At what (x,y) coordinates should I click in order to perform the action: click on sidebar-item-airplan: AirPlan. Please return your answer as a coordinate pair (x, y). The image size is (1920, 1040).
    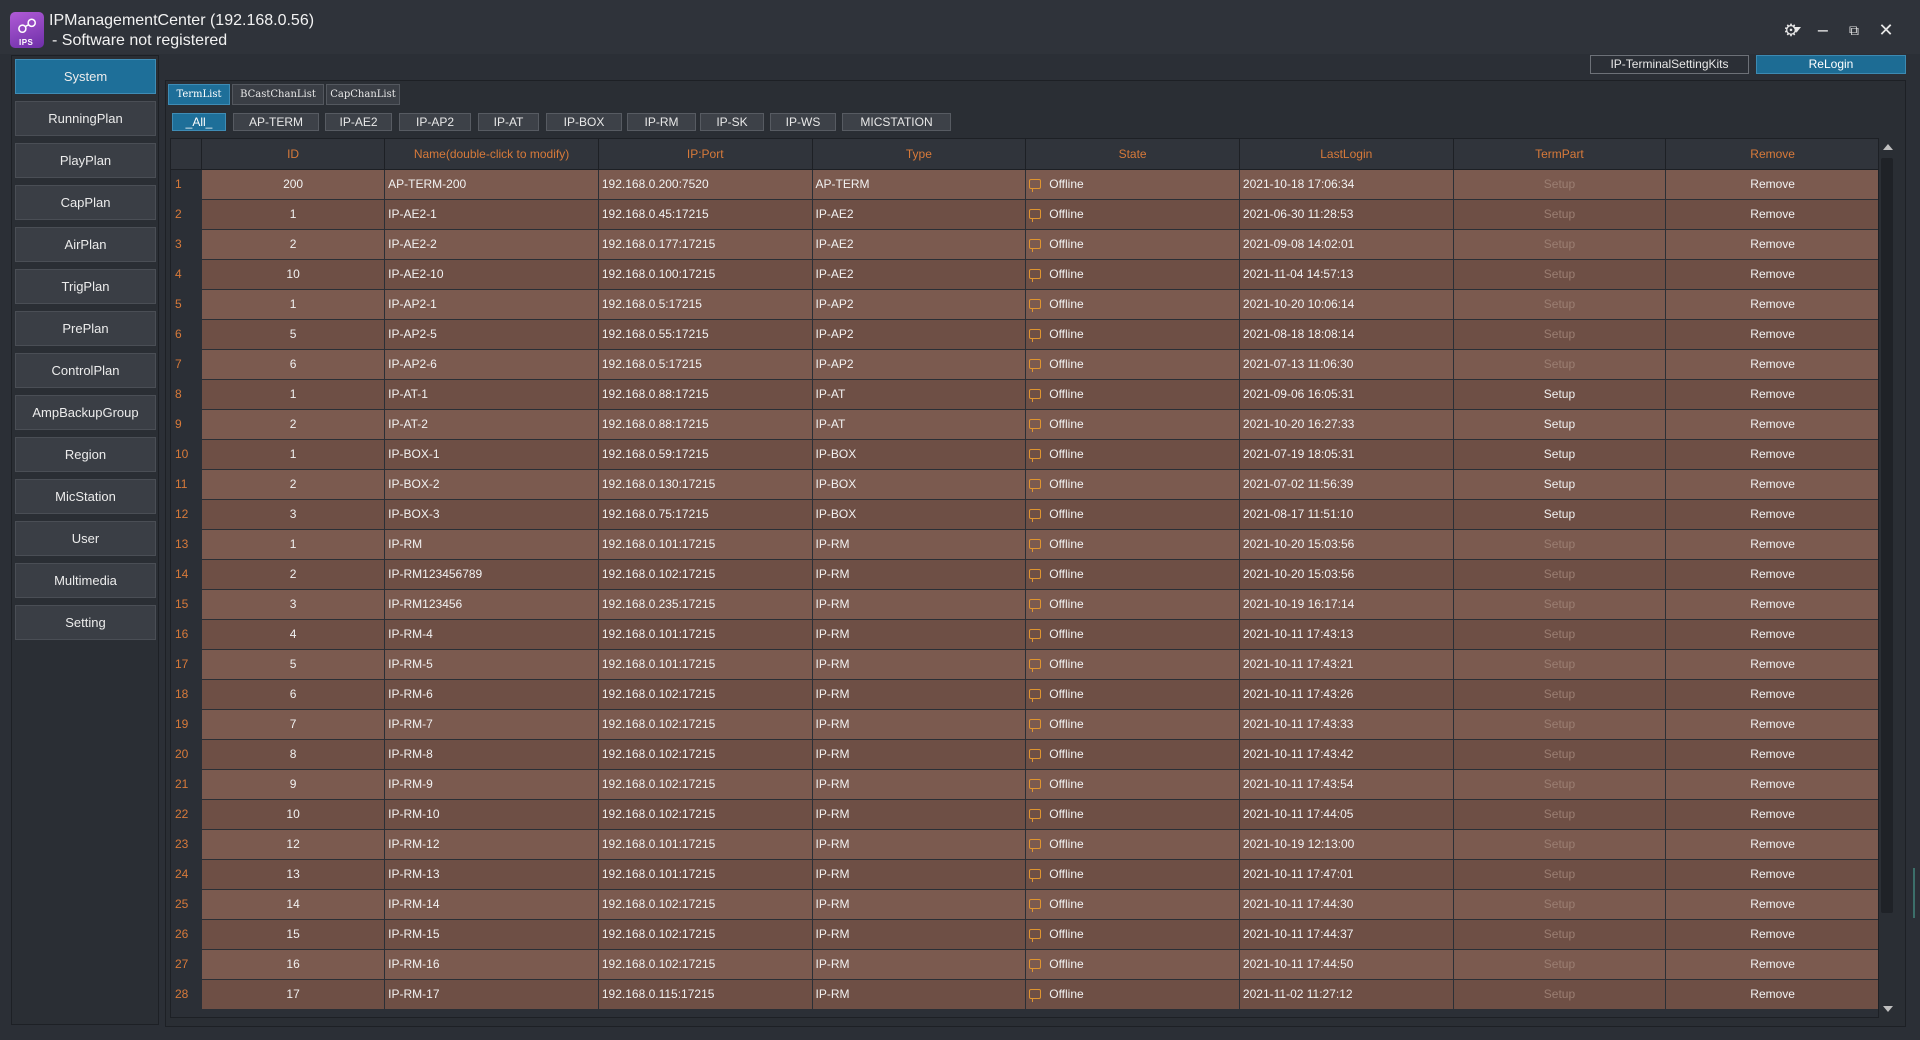
    Looking at the image, I should click on (85, 244).